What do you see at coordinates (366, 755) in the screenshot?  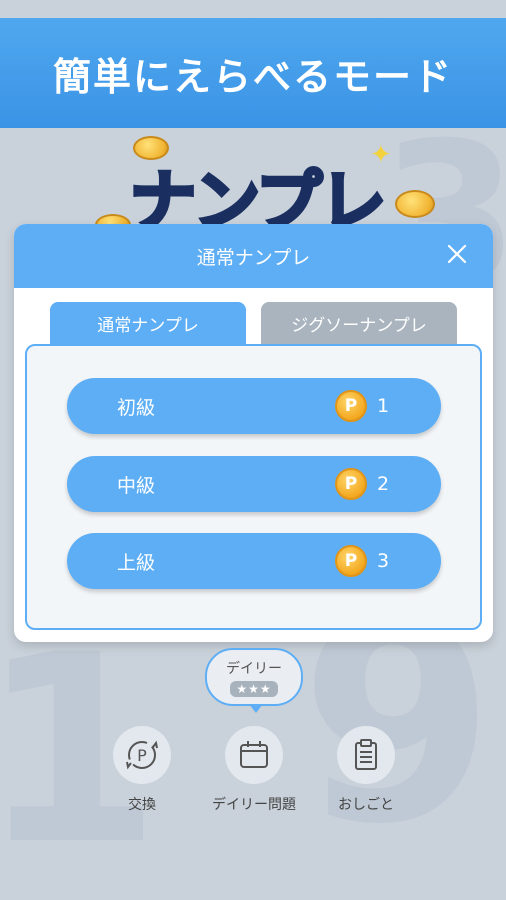 I see `clipboard-icon` at bounding box center [366, 755].